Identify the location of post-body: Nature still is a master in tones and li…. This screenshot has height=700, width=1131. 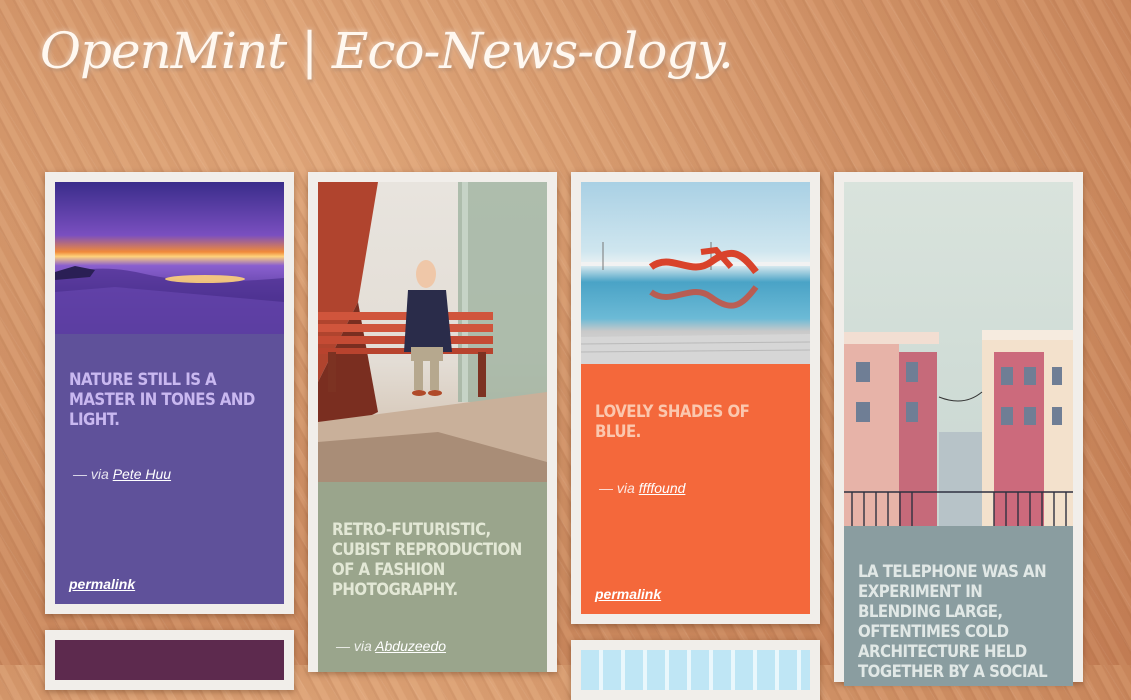
(169, 469).